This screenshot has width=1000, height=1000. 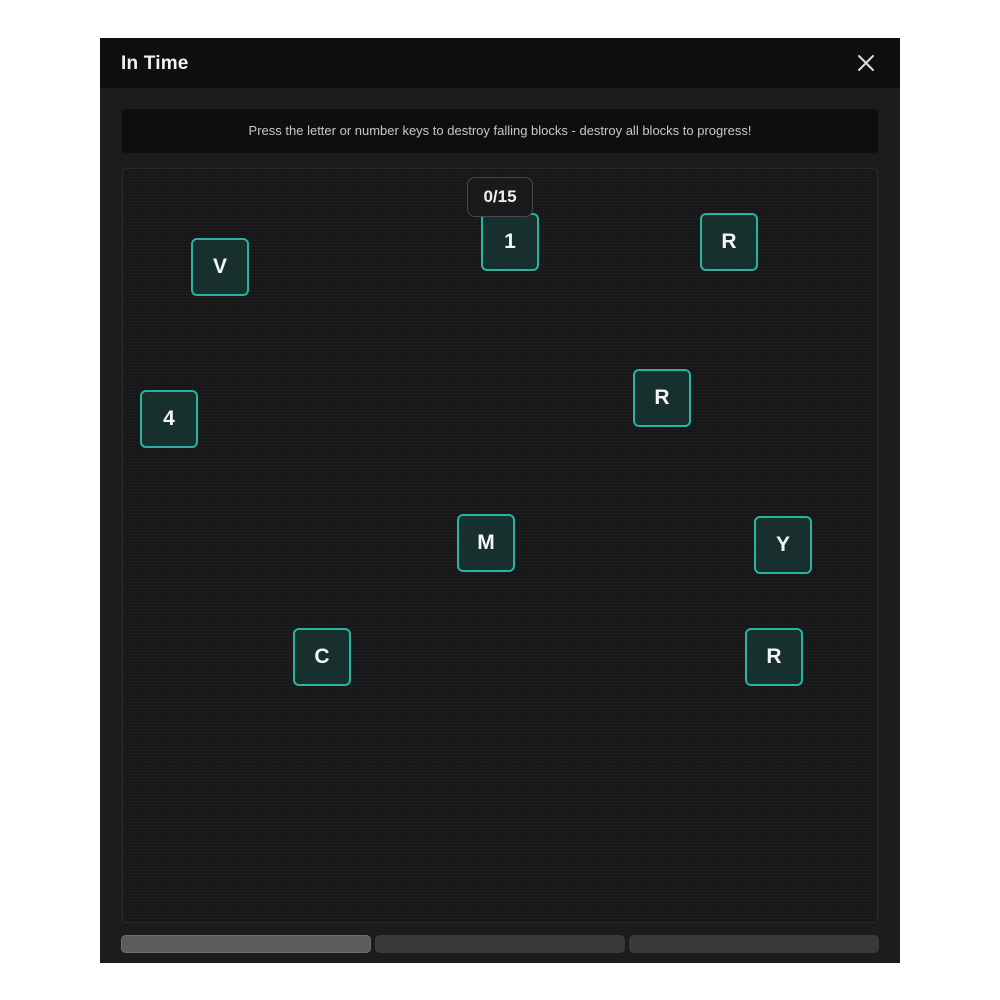 I want to click on falling-block: Y, so click(x=783, y=545).